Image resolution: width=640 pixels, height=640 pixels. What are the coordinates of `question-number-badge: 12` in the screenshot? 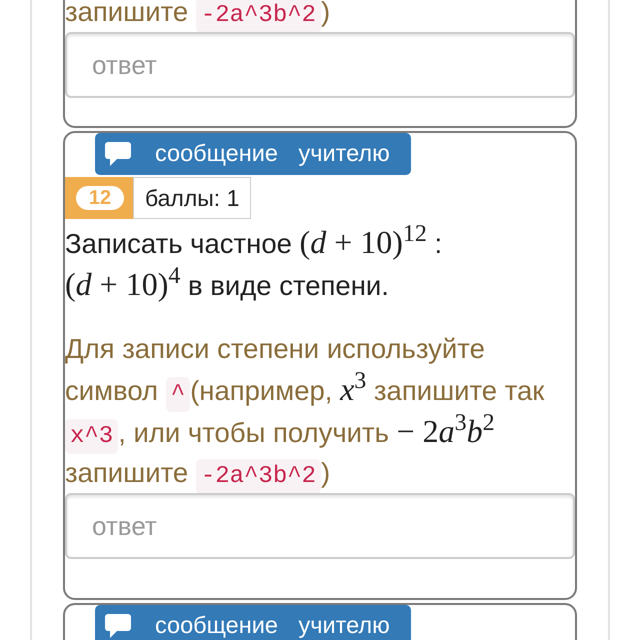 It's located at (100, 198).